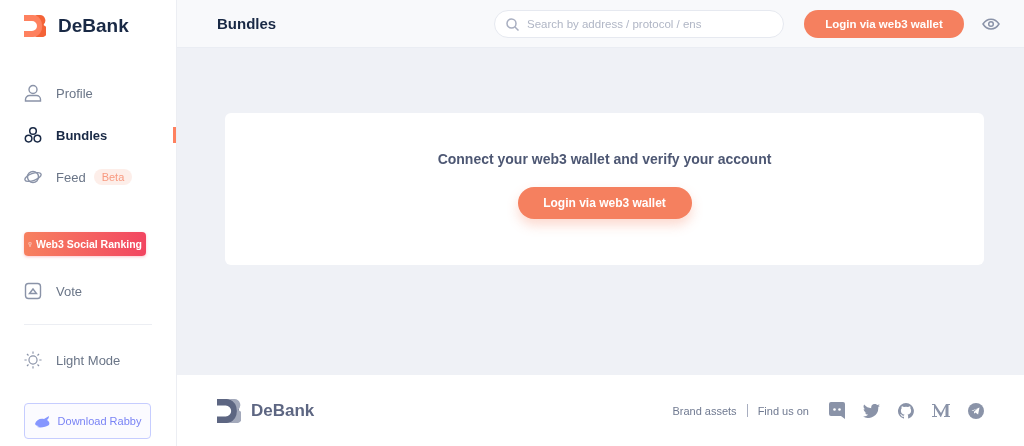 Image resolution: width=1024 pixels, height=446 pixels. What do you see at coordinates (33, 360) in the screenshot?
I see `sun-icon` at bounding box center [33, 360].